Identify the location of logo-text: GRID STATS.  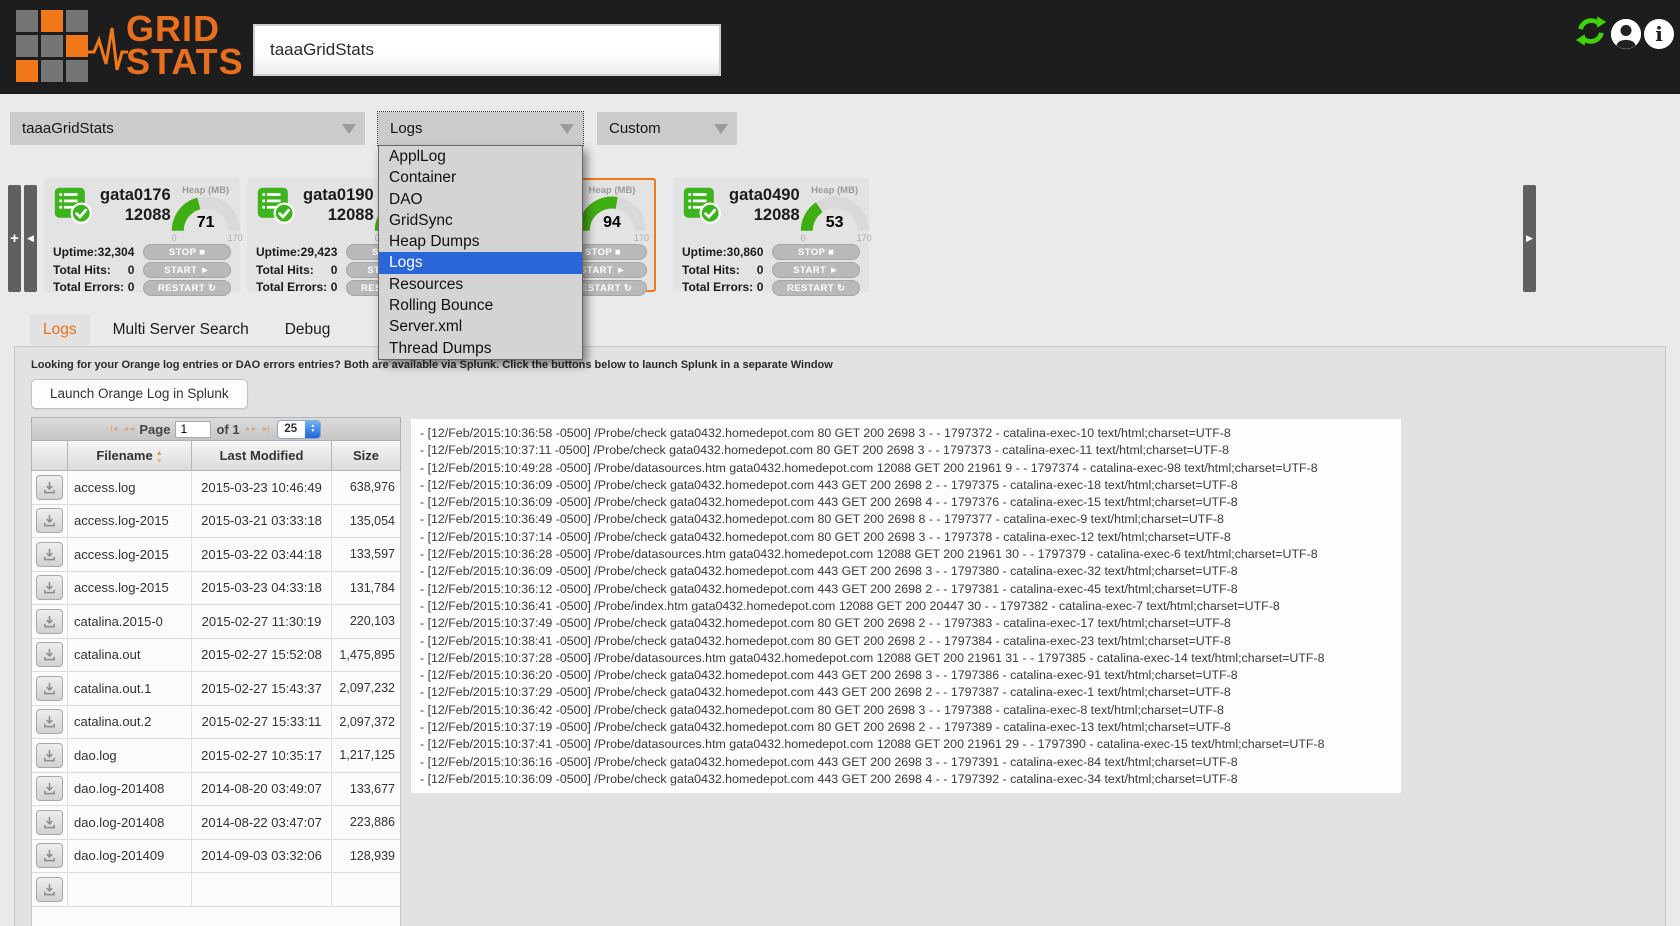
(185, 45).